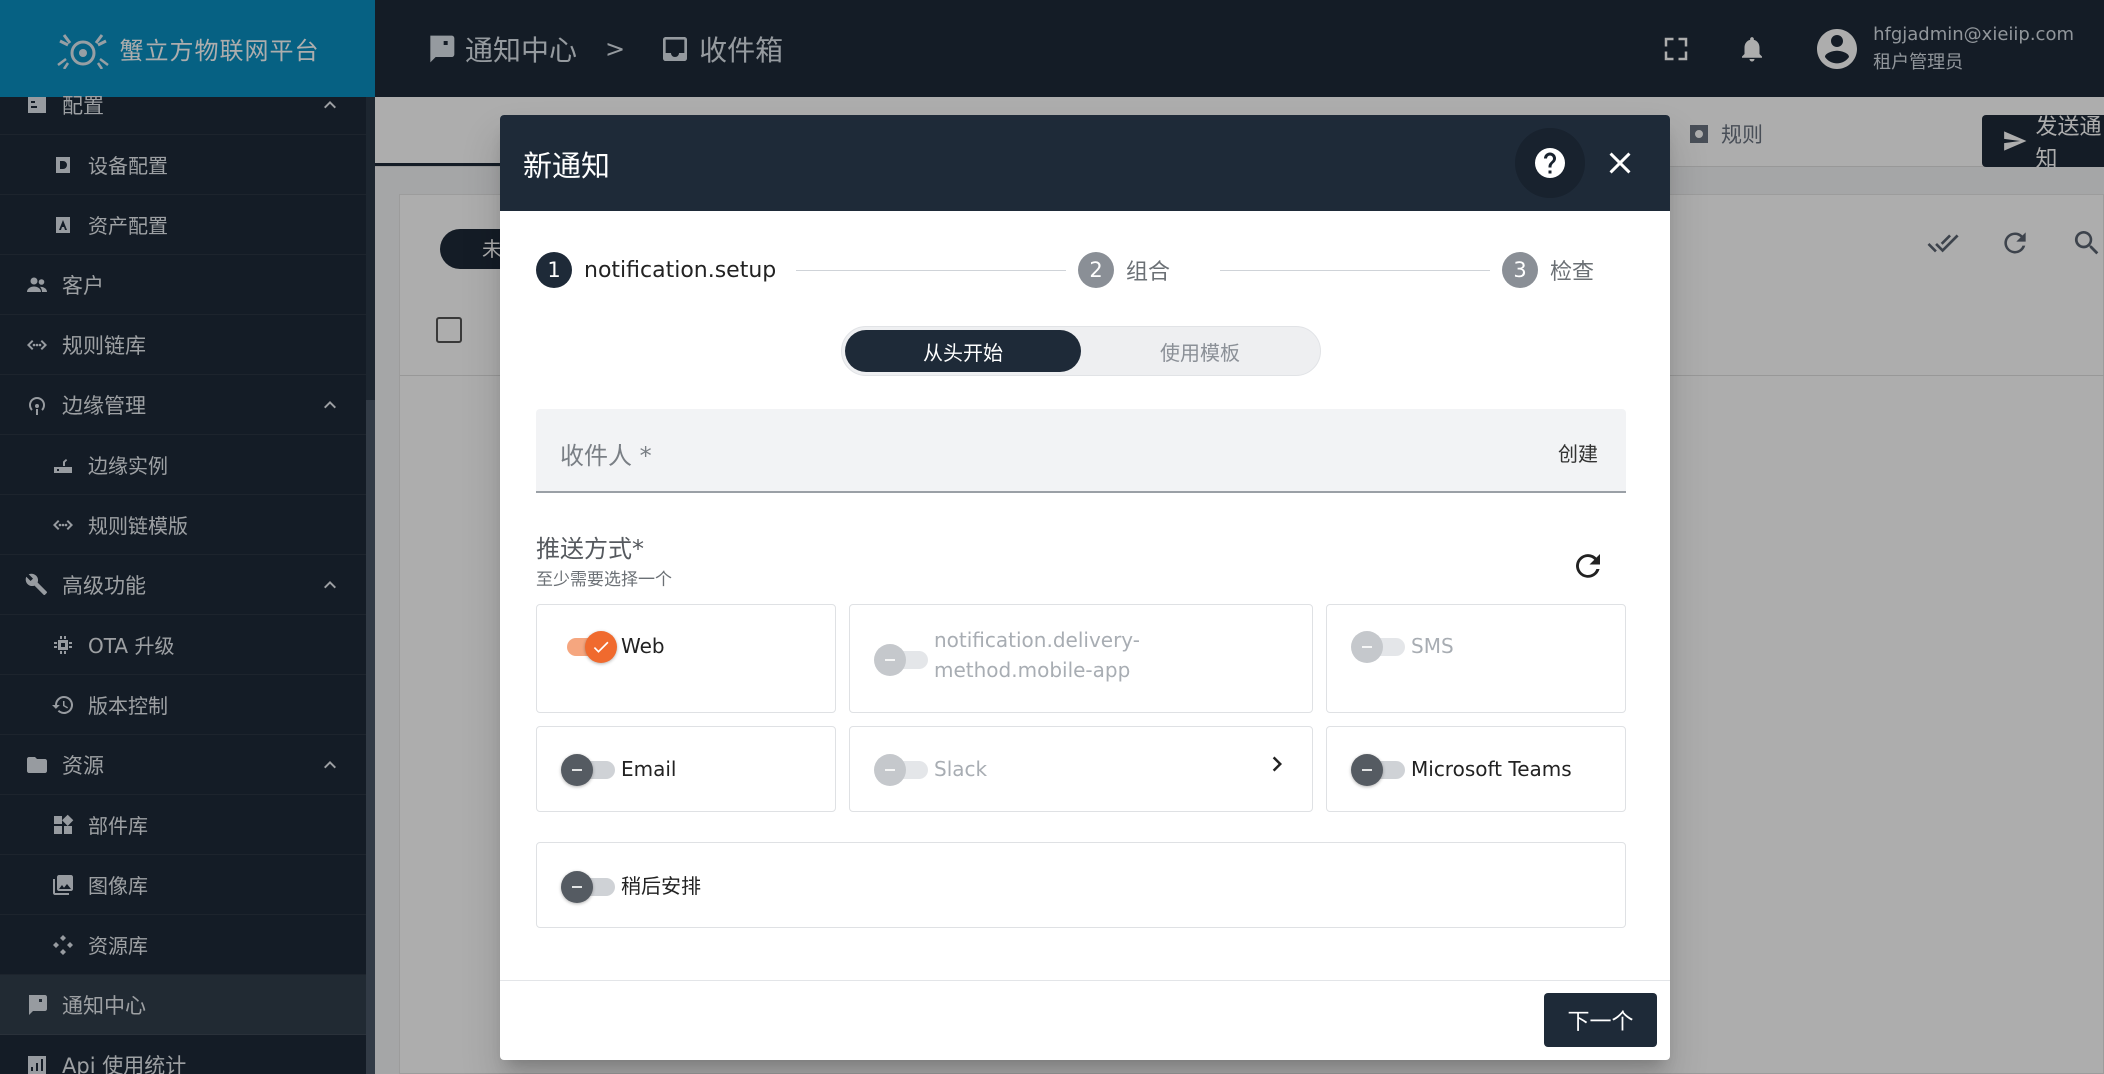 The height and width of the screenshot is (1074, 2104). I want to click on recipients-label: 收件人 *, so click(606, 456).